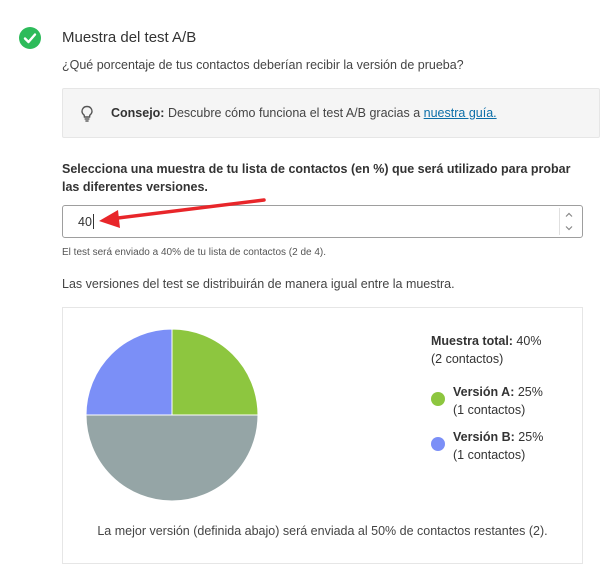 This screenshot has width=603, height=575. Describe the element at coordinates (568, 221) in the screenshot. I see `number-spinner` at that location.